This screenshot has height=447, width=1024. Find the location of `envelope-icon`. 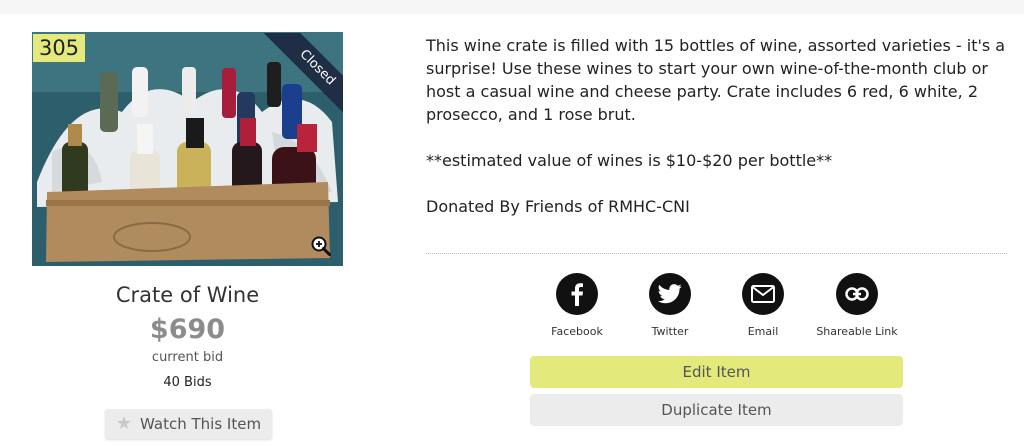

envelope-icon is located at coordinates (763, 294).